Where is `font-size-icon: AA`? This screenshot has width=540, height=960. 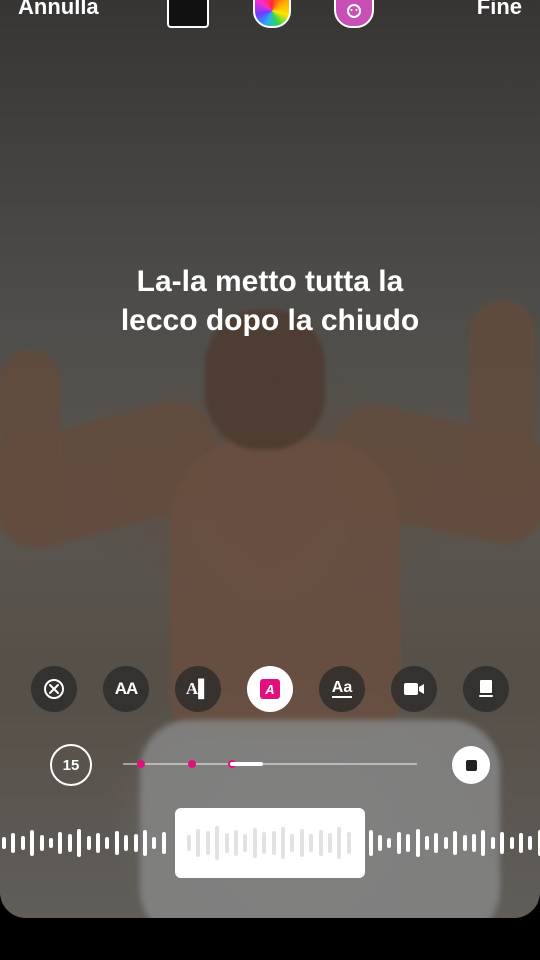 font-size-icon: AA is located at coordinates (126, 689).